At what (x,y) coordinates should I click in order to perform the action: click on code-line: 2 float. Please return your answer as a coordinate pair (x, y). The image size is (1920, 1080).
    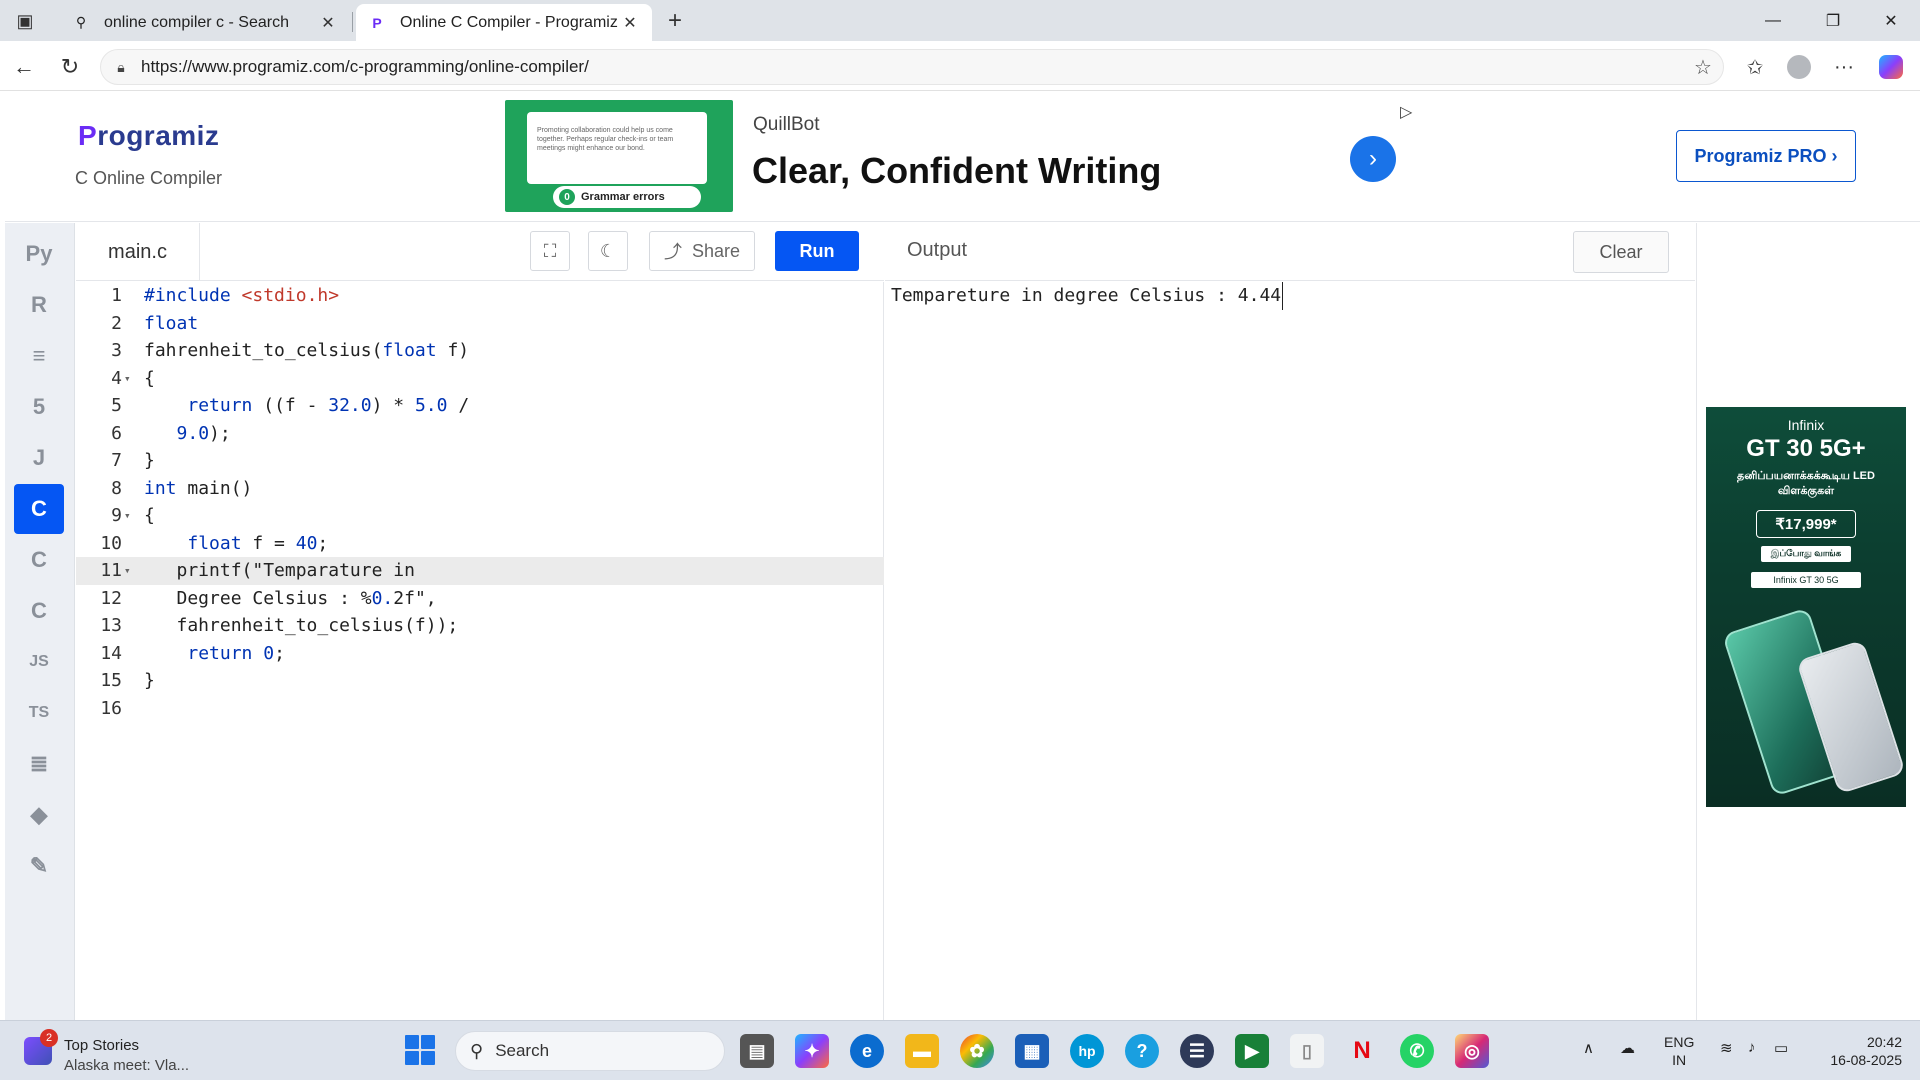
    Looking at the image, I should click on (480, 324).